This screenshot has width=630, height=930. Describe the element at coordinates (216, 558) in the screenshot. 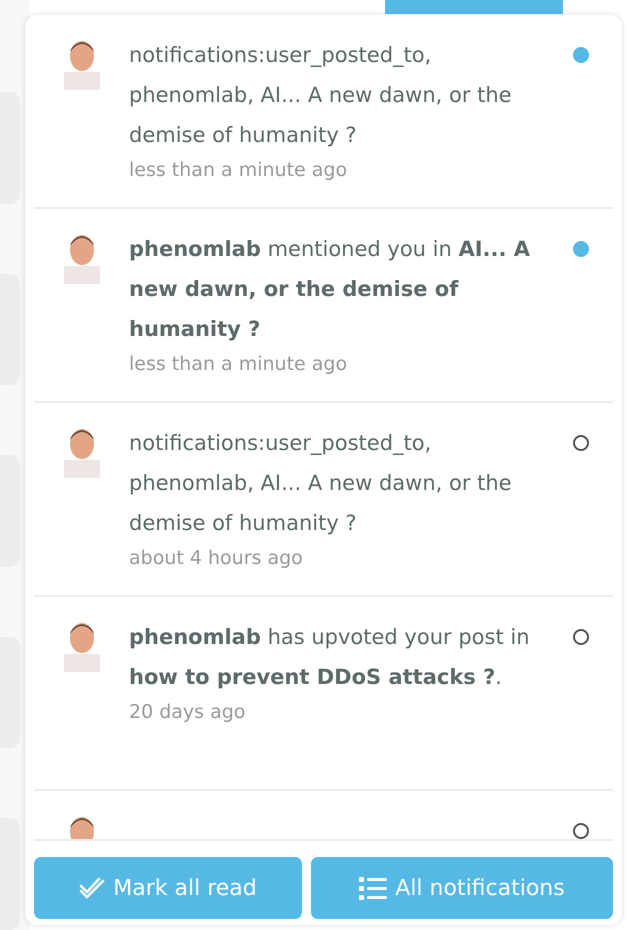

I see `notification-time: about 4 hours ago` at that location.